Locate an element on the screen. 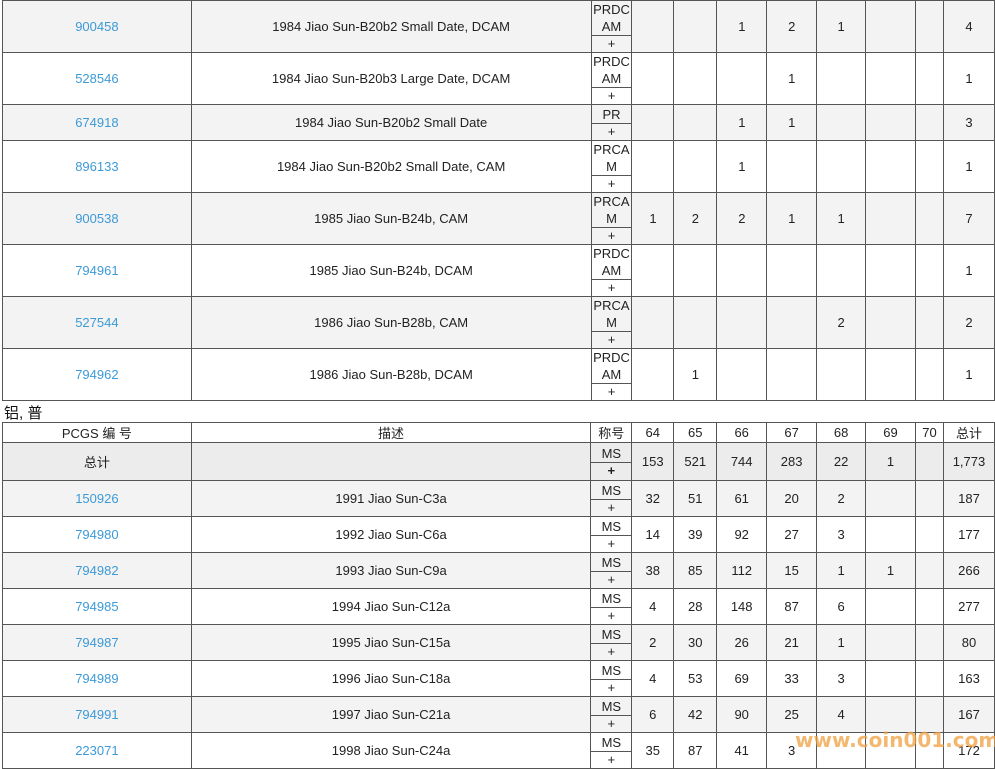 Image resolution: width=995 pixels, height=769 pixels. grade-count-67: 2 is located at coordinates (792, 26).